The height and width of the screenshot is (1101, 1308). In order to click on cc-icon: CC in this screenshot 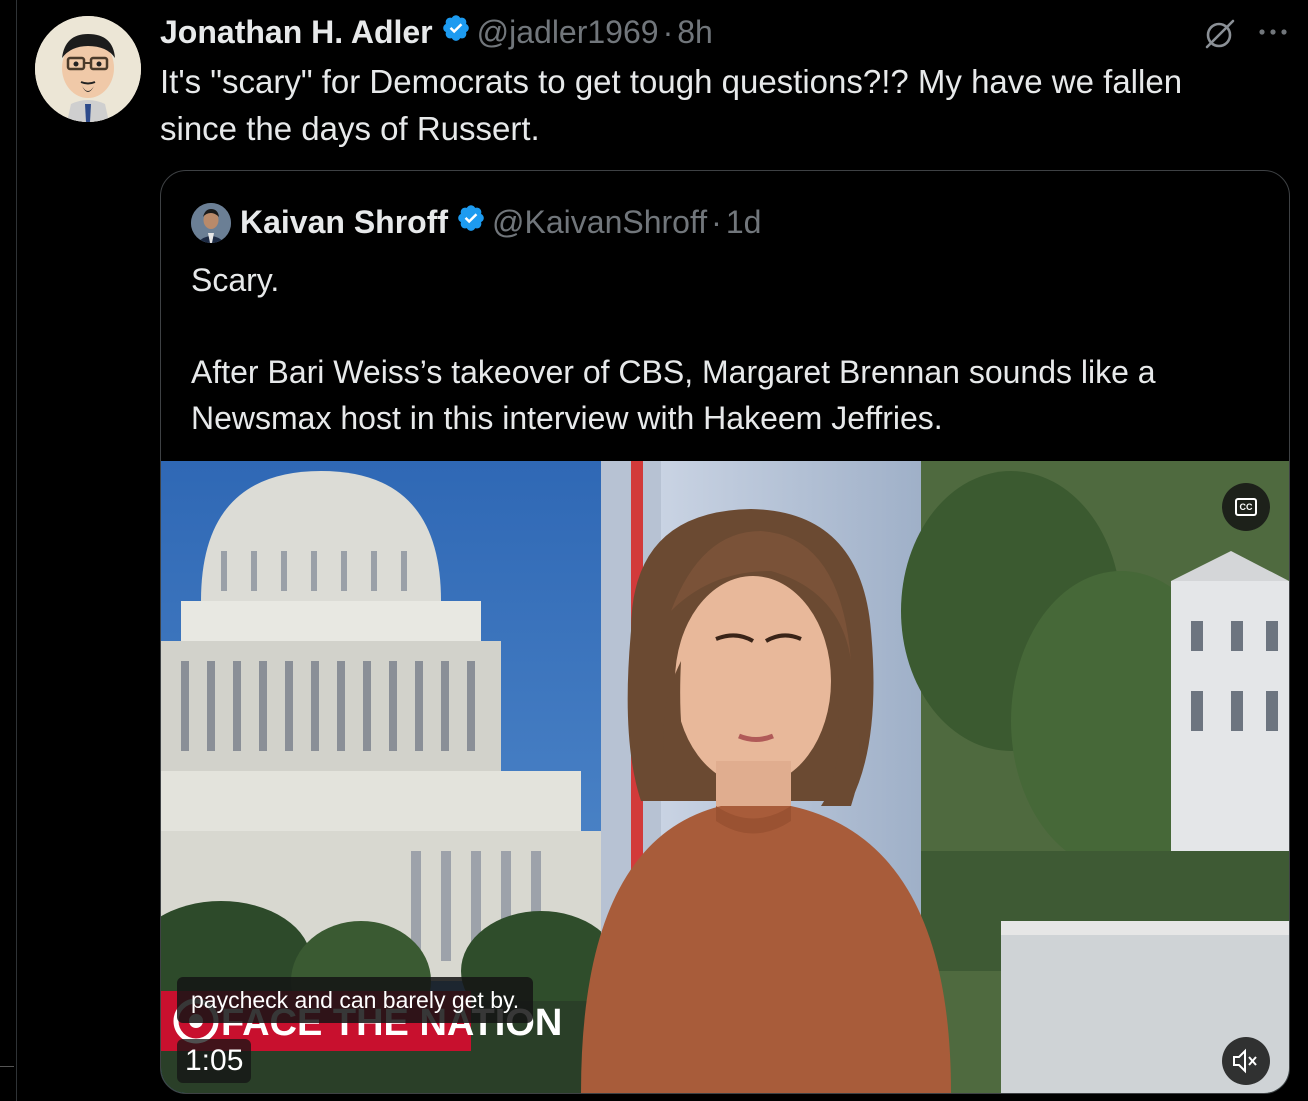, I will do `click(1246, 507)`.